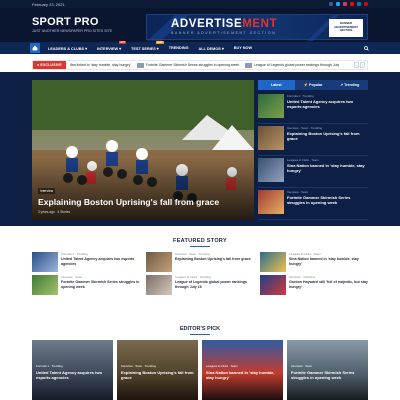 This screenshot has width=400, height=400. What do you see at coordinates (356, 65) in the screenshot?
I see `ticker-prev-button: ‹` at bounding box center [356, 65].